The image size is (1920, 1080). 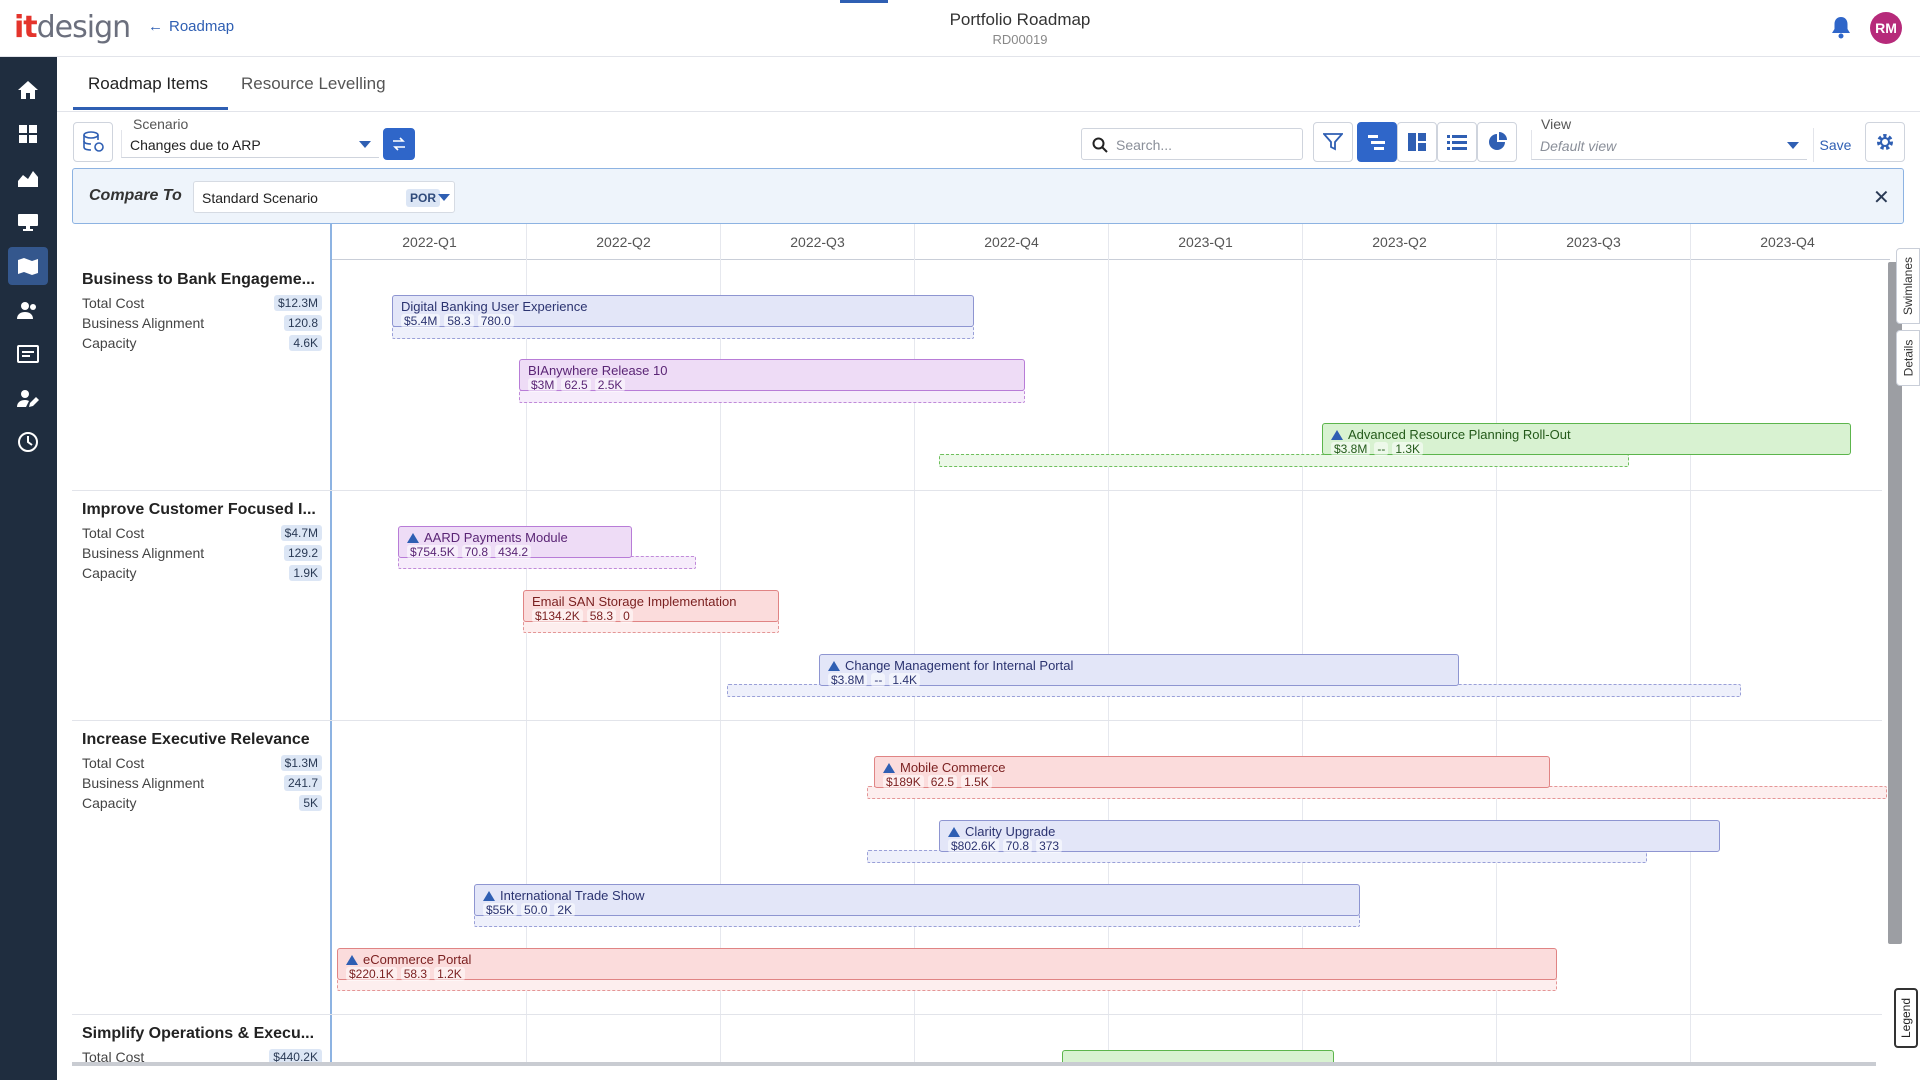 I want to click on presentation-icon, so click(x=28, y=222).